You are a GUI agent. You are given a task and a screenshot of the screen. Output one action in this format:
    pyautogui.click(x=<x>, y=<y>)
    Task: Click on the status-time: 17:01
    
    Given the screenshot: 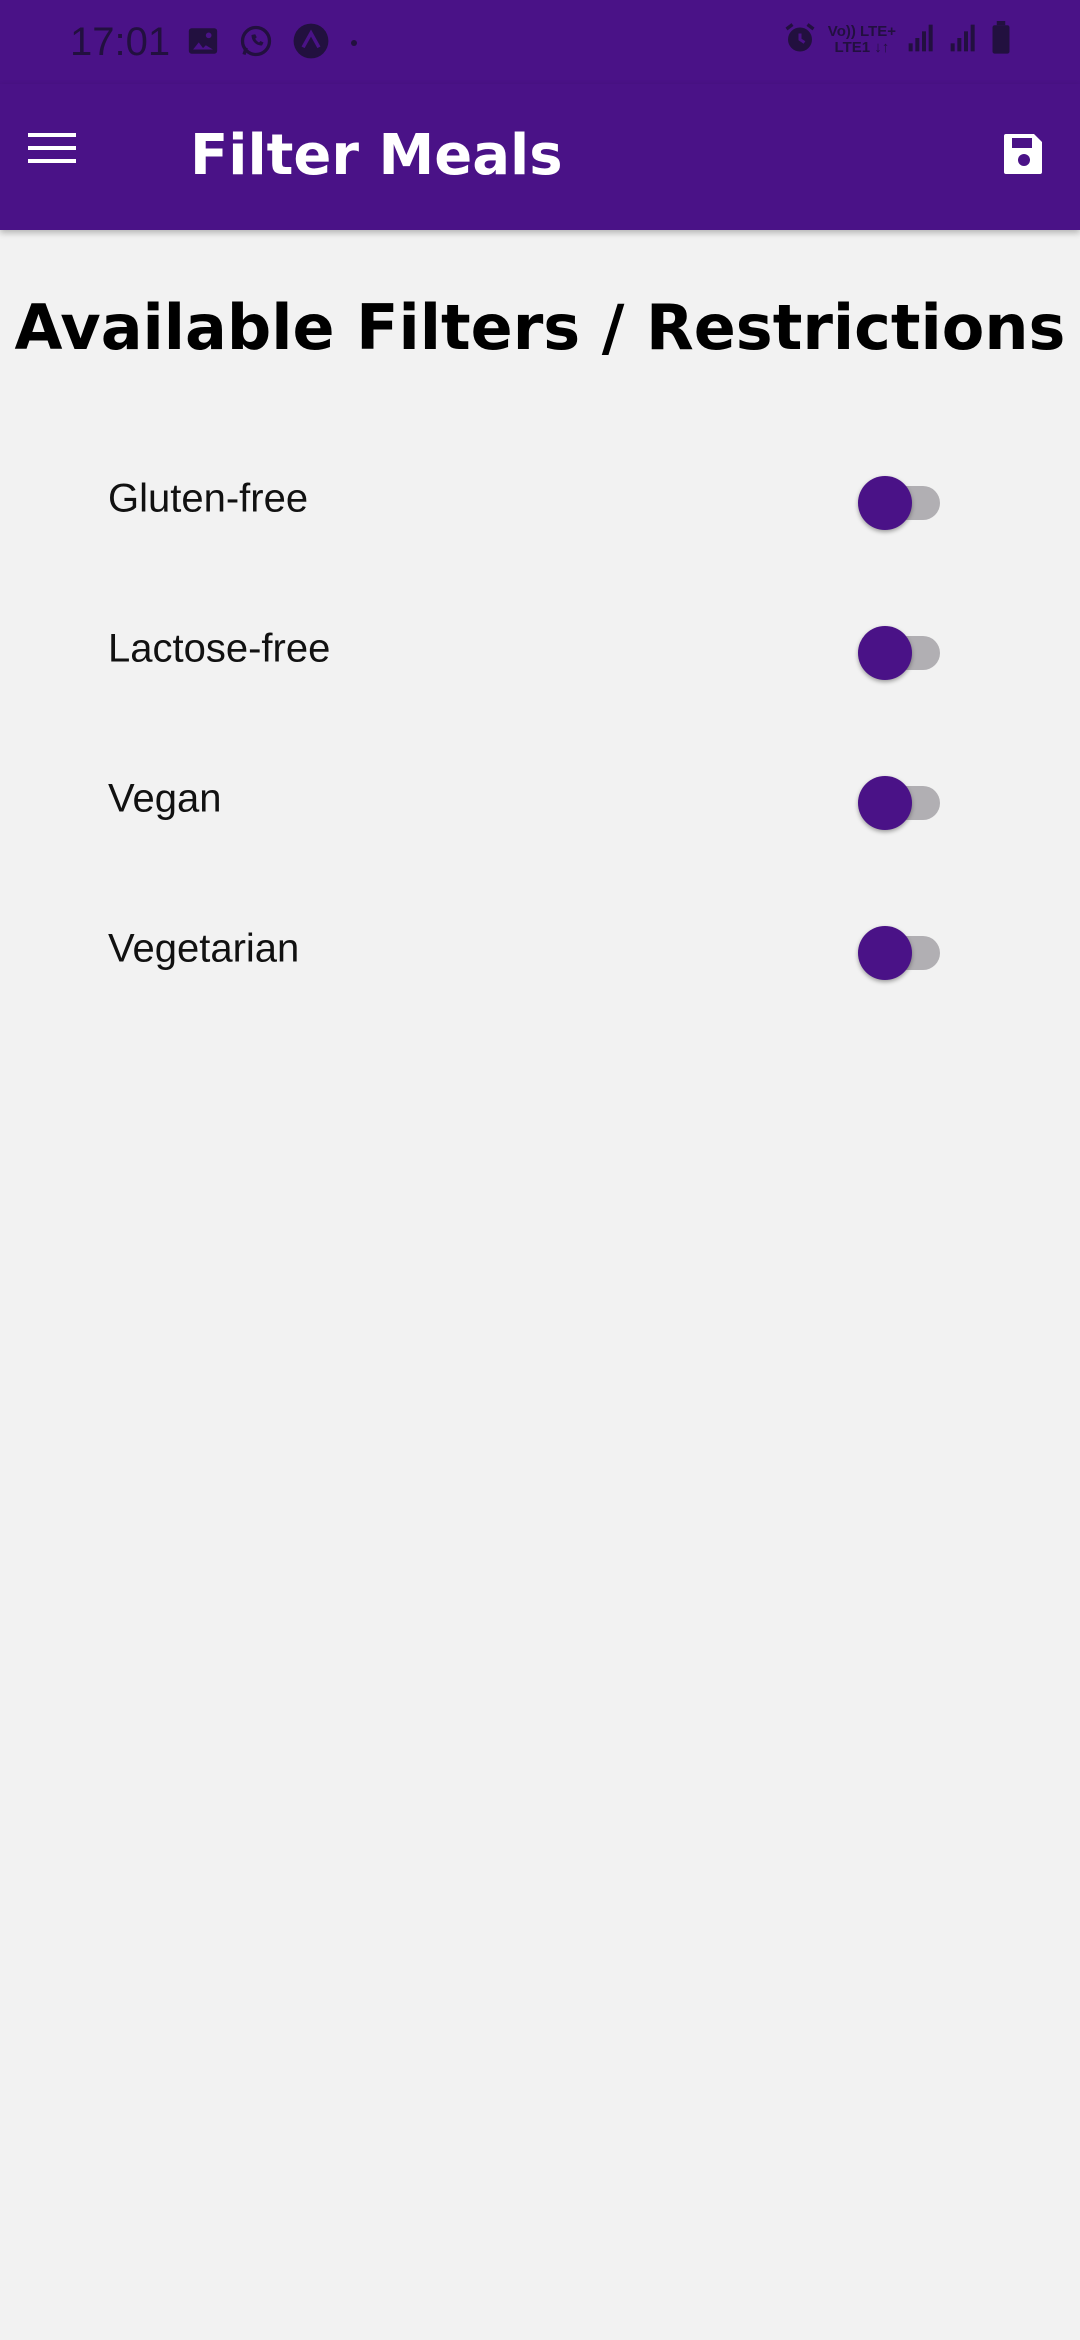 What is the action you would take?
    pyautogui.click(x=120, y=42)
    